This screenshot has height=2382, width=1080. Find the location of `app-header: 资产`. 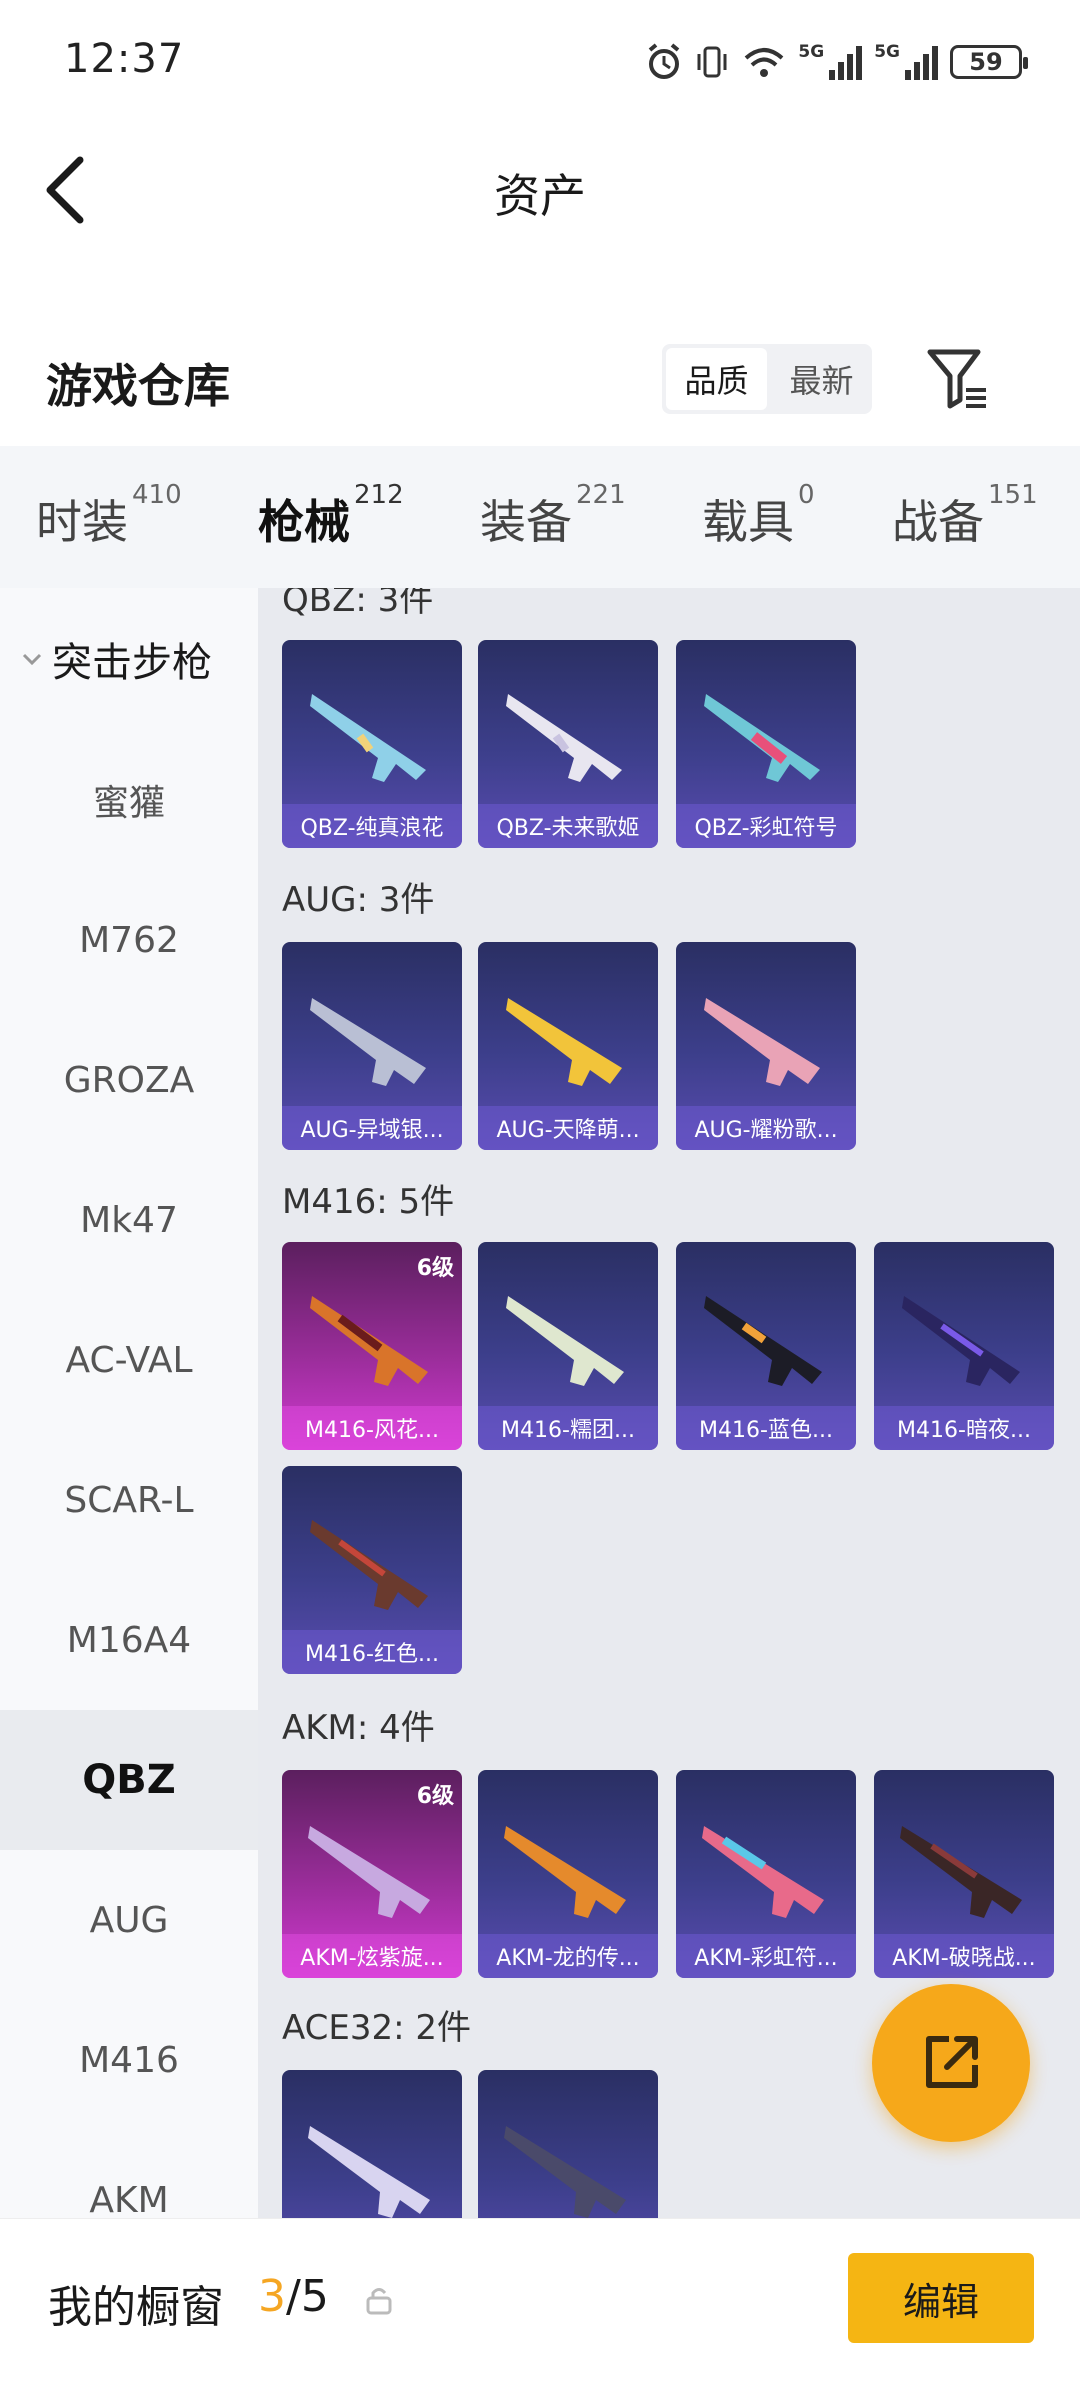

app-header: 资产 is located at coordinates (540, 190).